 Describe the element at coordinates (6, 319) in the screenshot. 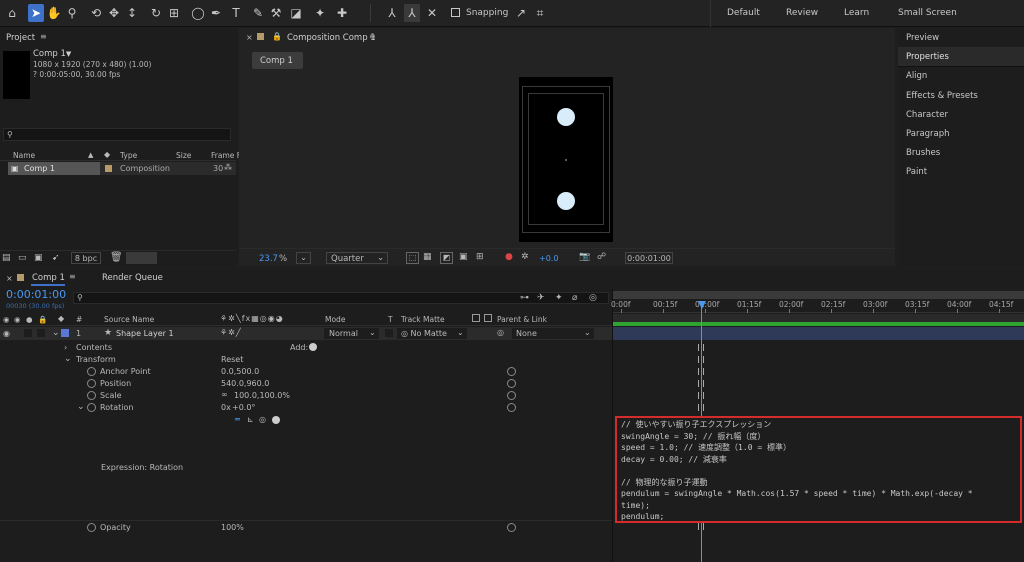

I see `video-visibility-icon: ◉` at that location.